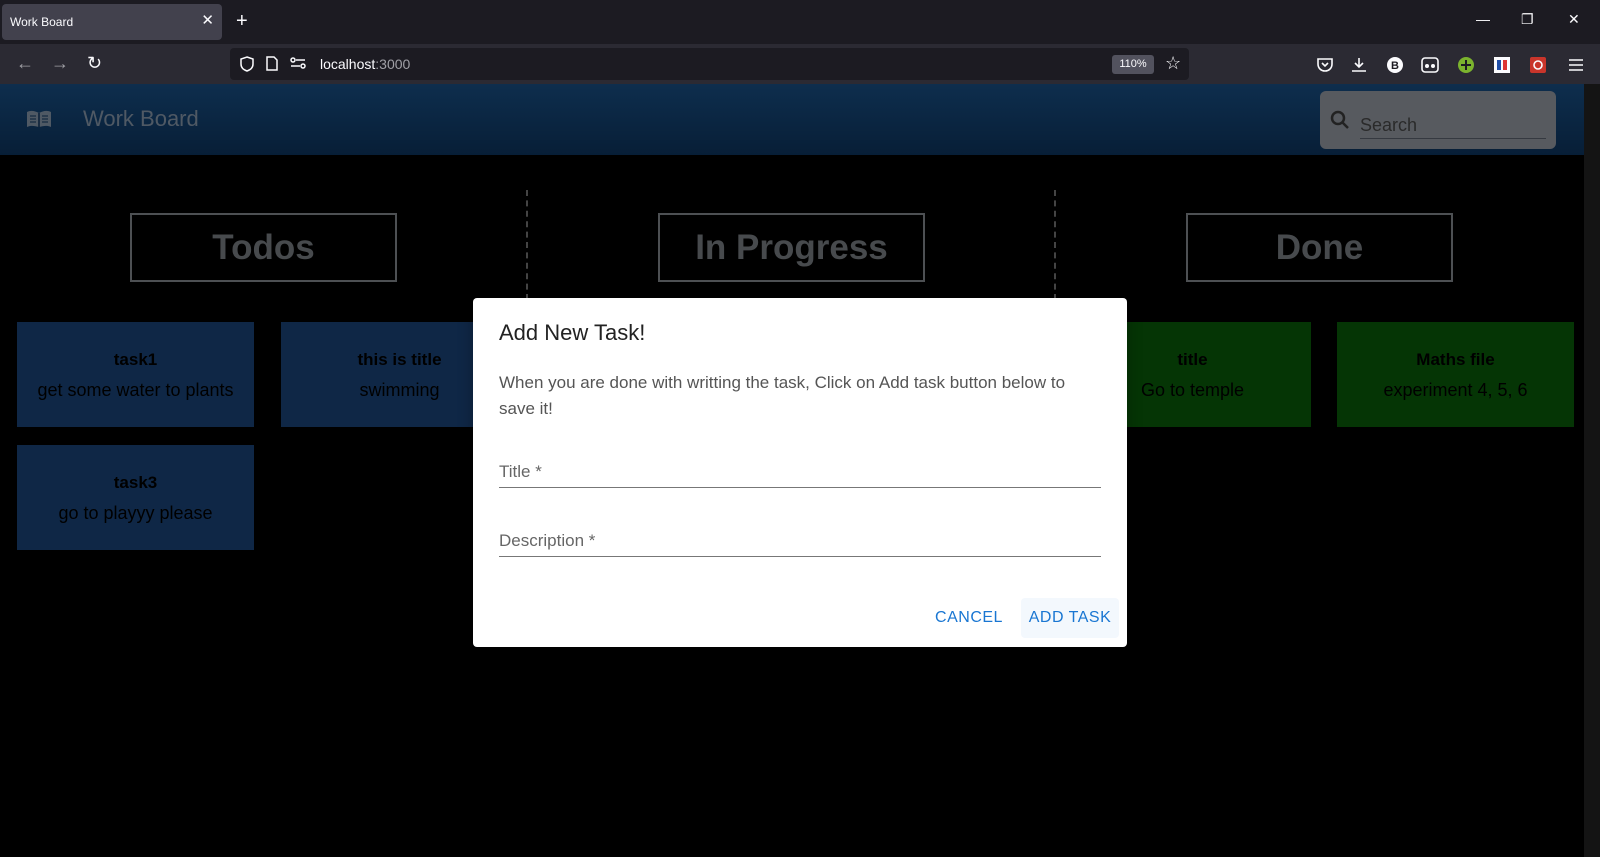 This screenshot has width=1600, height=857. Describe the element at coordinates (800, 22) in the screenshot. I see `browser-tab-bar: Work Board ✕ + — ❐ ✕` at that location.